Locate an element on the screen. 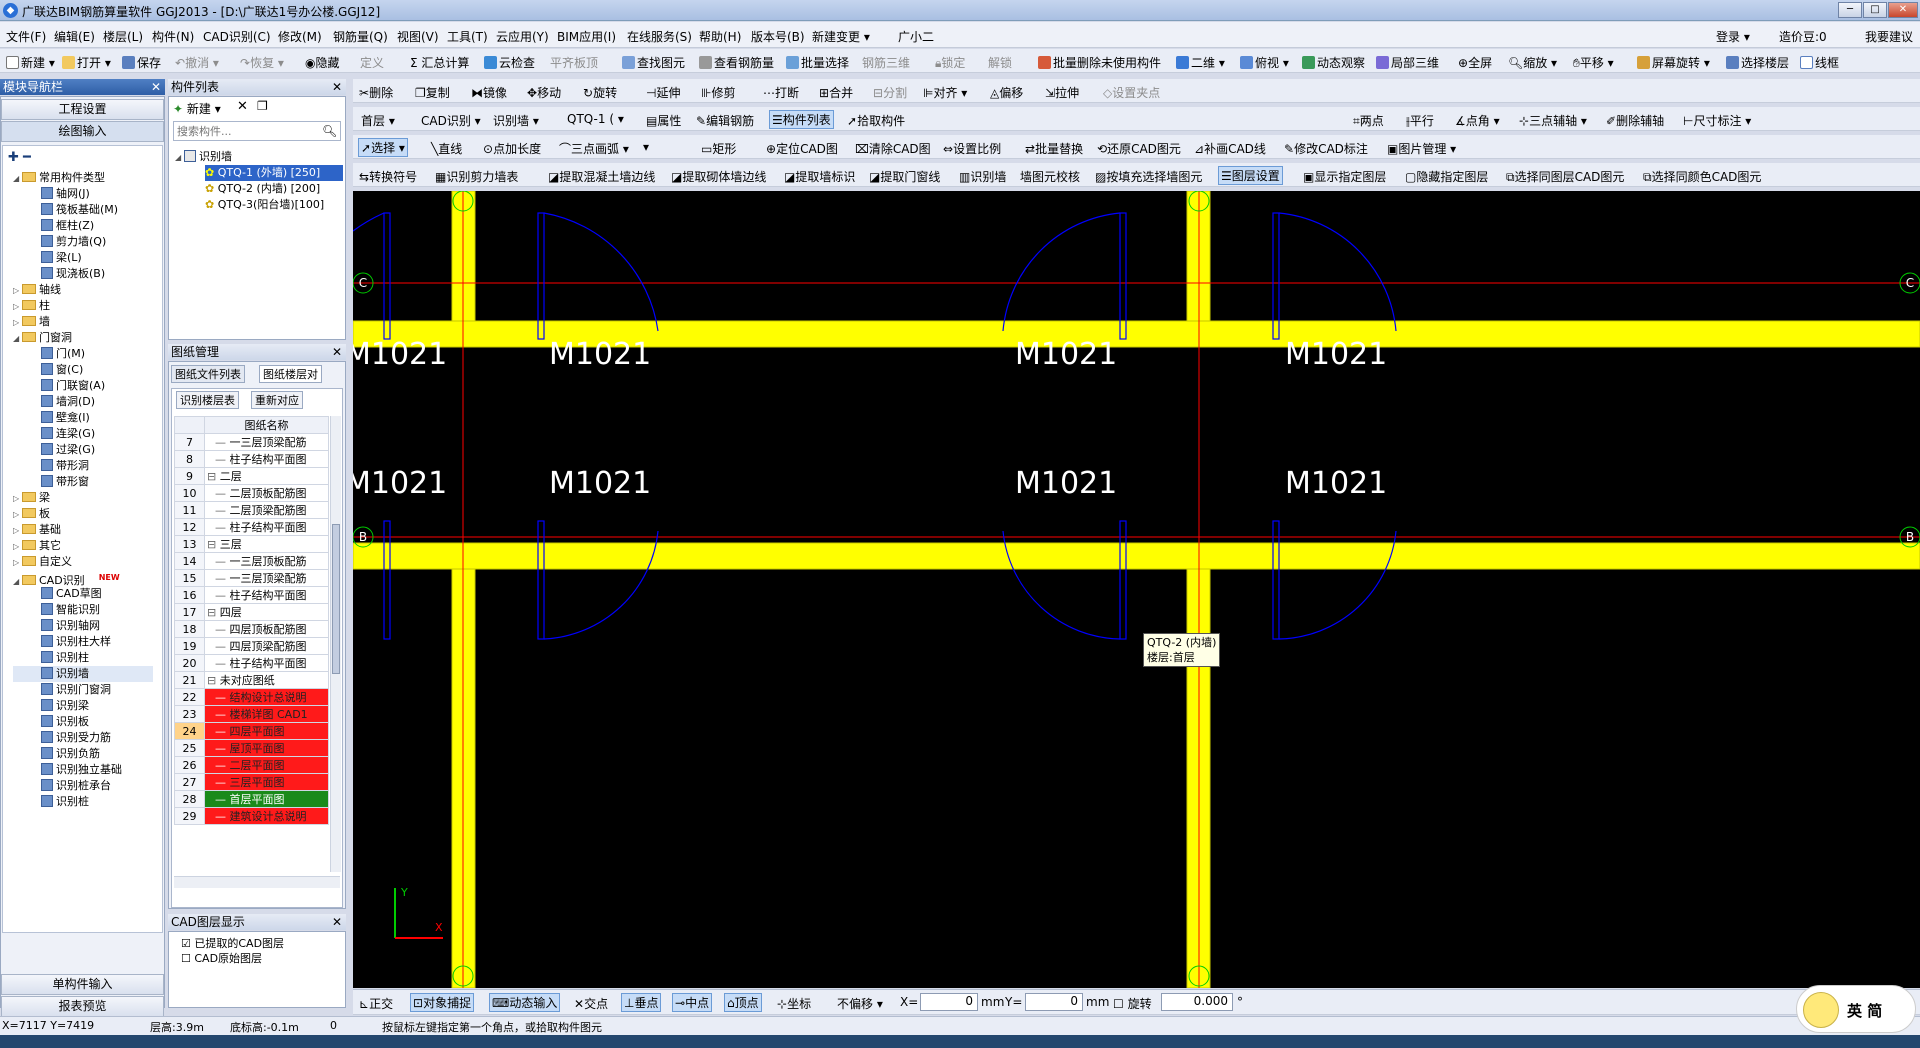  select-same-color-button: ⧉选择同颜色CAD图元 is located at coordinates (1702, 176).